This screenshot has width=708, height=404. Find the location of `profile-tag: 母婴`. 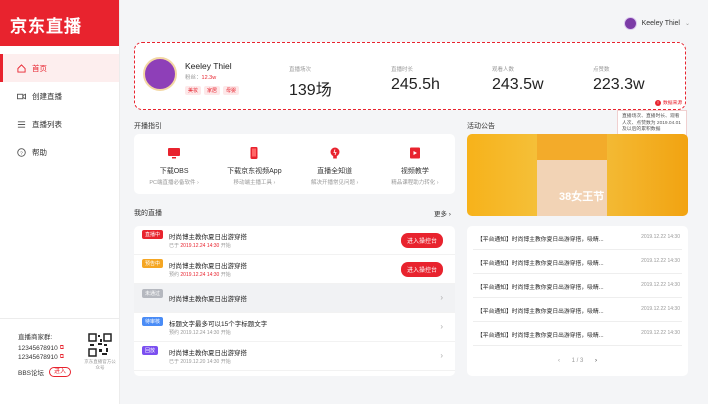

profile-tag: 母婴 is located at coordinates (231, 90).